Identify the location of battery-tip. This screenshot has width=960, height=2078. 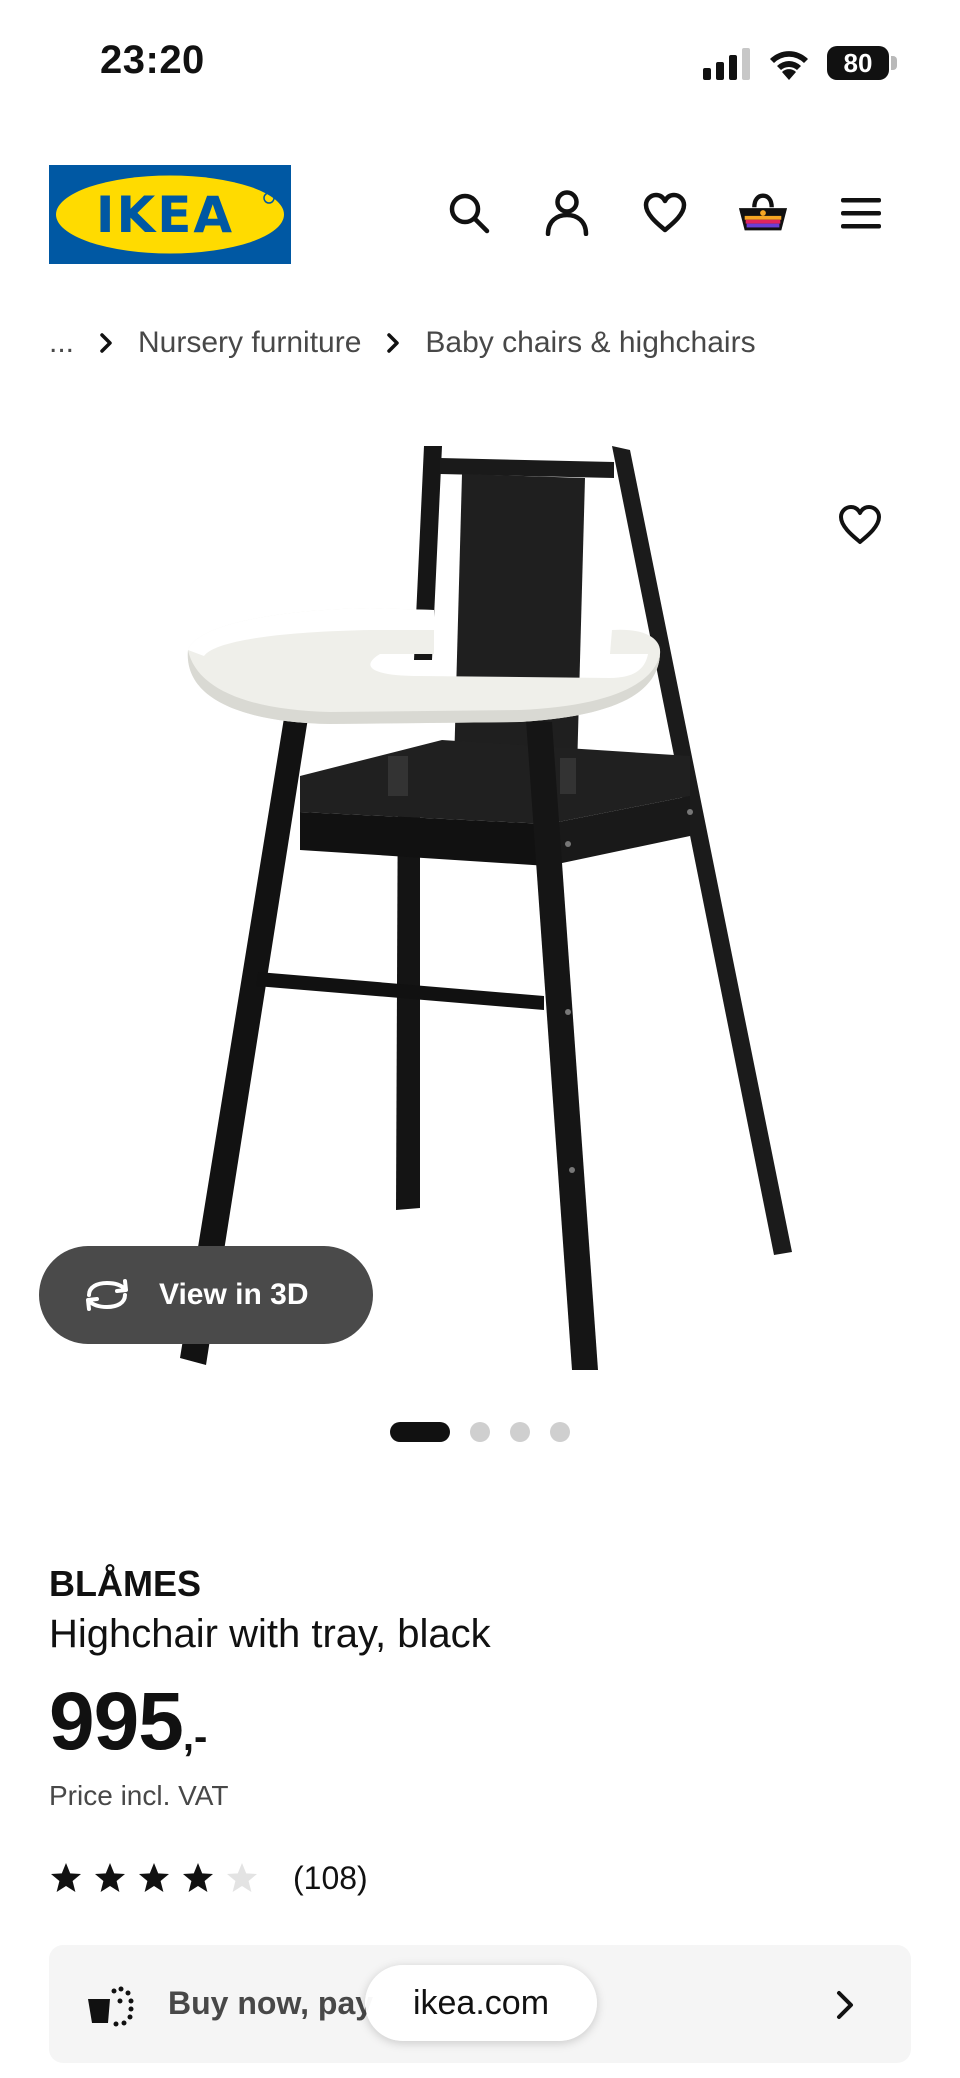
(894, 63).